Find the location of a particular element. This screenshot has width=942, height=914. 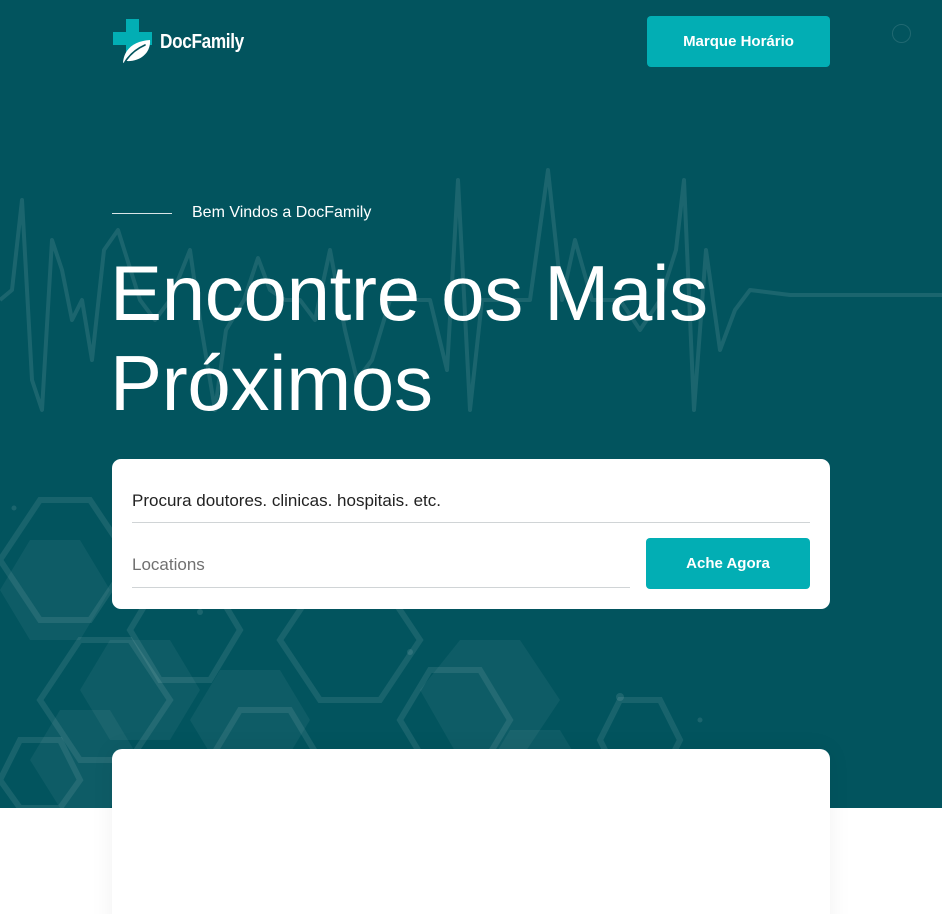

welcome-tagline: Bem Vindos a DocFamily is located at coordinates (241, 213).